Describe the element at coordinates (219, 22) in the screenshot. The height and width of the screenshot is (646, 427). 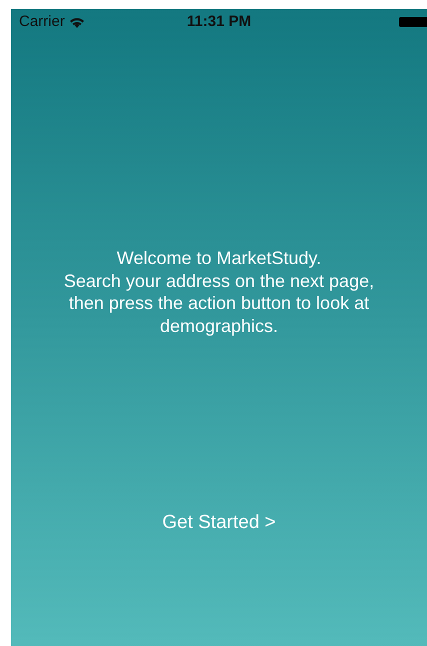
I see `clock-time: 11:31 PM` at that location.